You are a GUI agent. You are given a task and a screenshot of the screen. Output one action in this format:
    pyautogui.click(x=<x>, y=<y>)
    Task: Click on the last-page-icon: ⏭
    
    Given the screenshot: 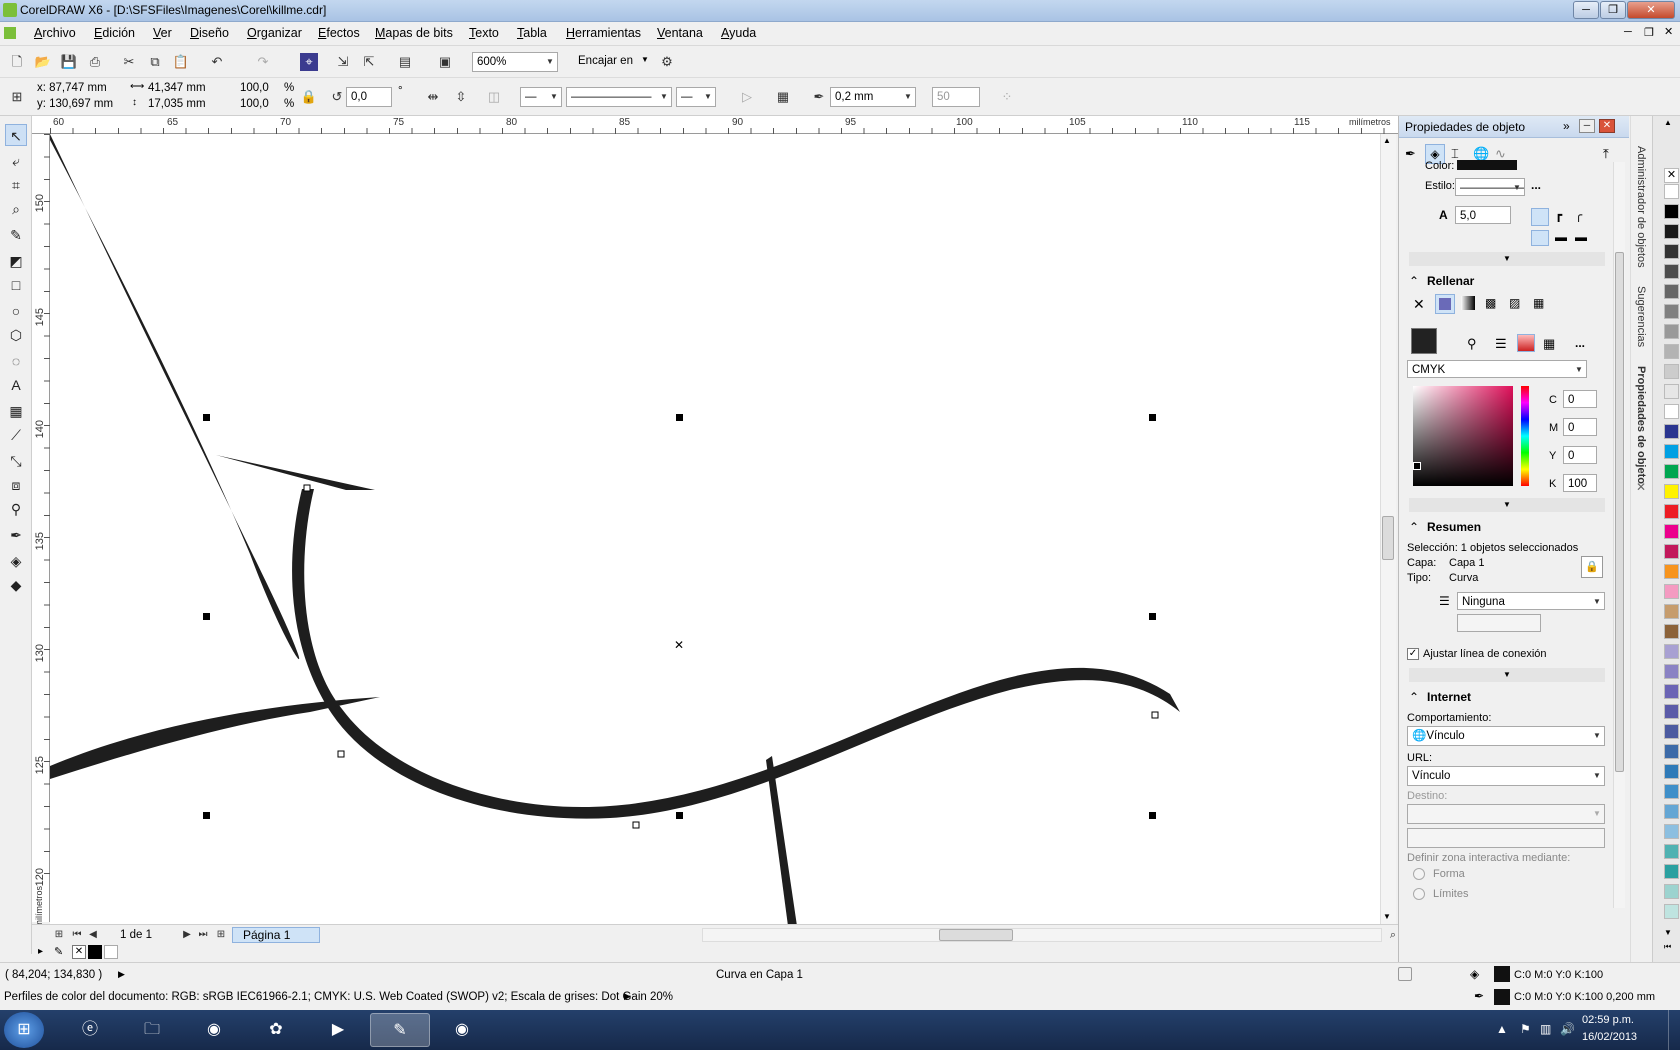 What is the action you would take?
    pyautogui.click(x=203, y=935)
    